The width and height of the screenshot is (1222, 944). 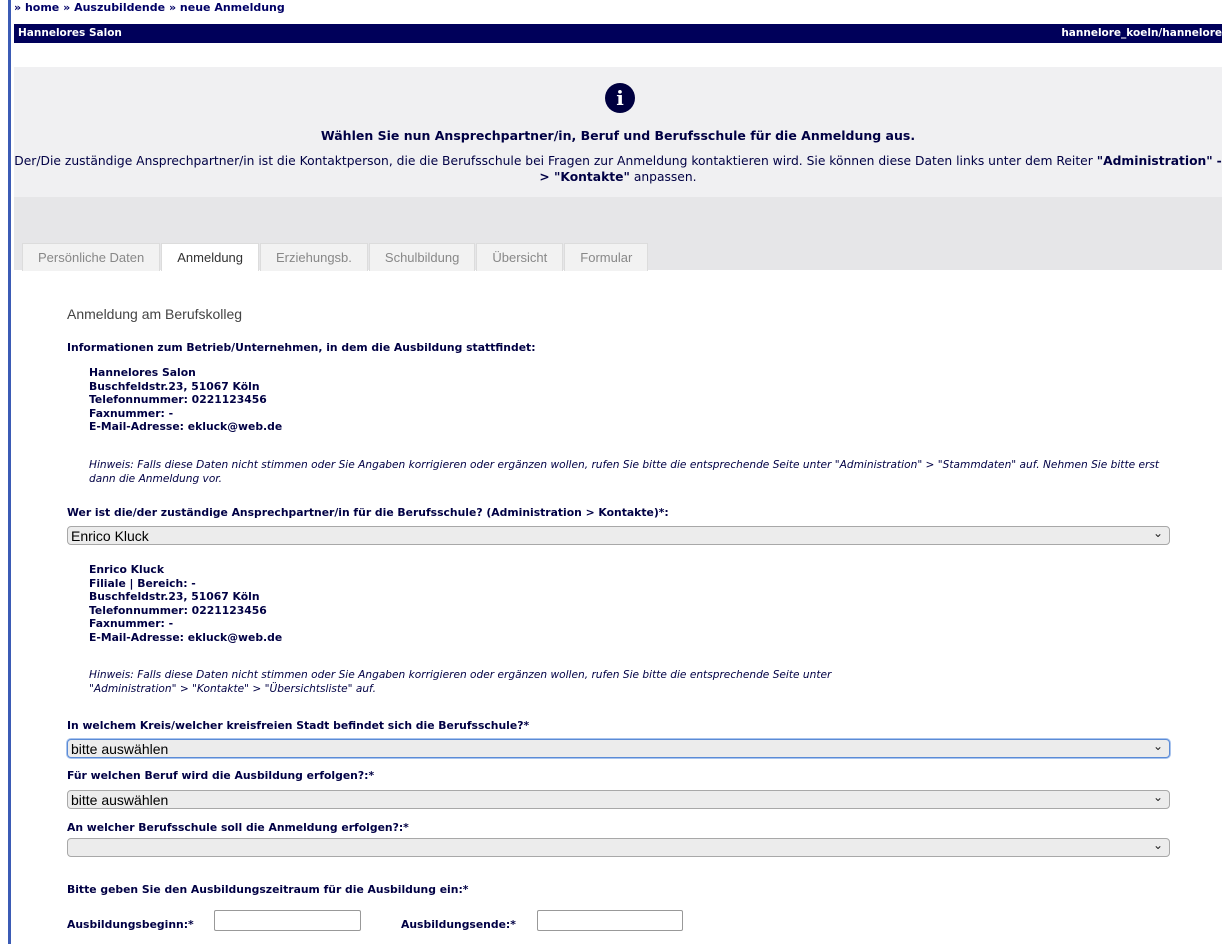 I want to click on tab-form: Formular, so click(x=606, y=257).